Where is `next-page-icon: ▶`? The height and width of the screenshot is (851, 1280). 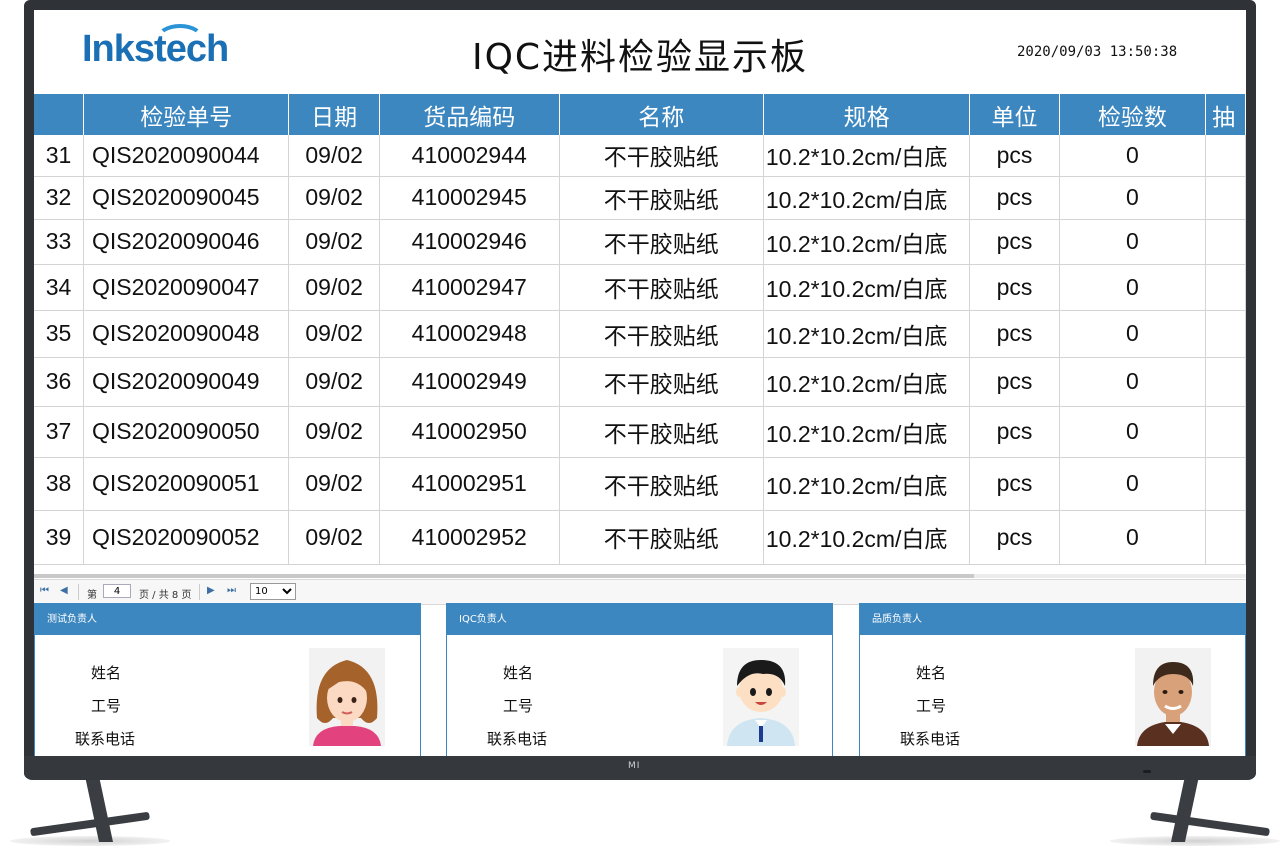 next-page-icon: ▶ is located at coordinates (211, 590).